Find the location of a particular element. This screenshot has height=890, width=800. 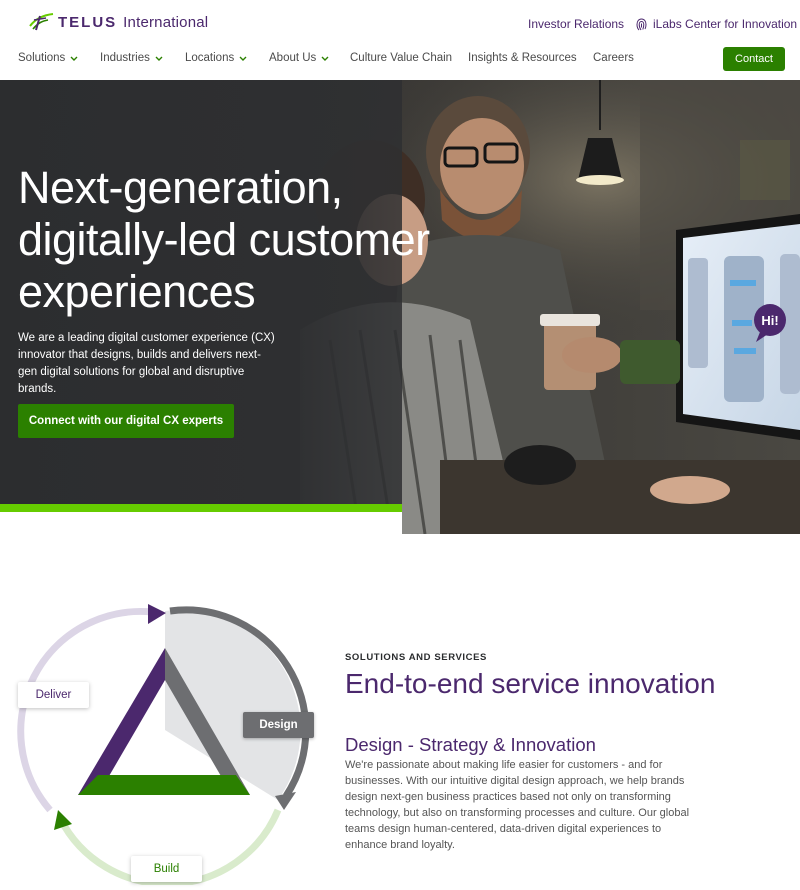

fingerprint-icon is located at coordinates (641, 24).